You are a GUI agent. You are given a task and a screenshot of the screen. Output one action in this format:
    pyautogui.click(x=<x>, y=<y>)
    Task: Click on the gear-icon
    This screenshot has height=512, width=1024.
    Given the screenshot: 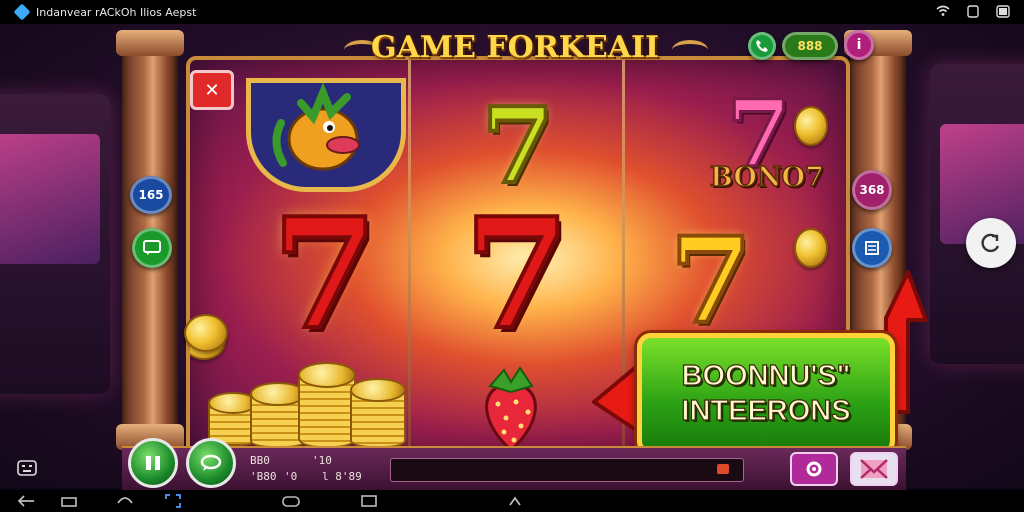 What is the action you would take?
    pyautogui.click(x=814, y=469)
    